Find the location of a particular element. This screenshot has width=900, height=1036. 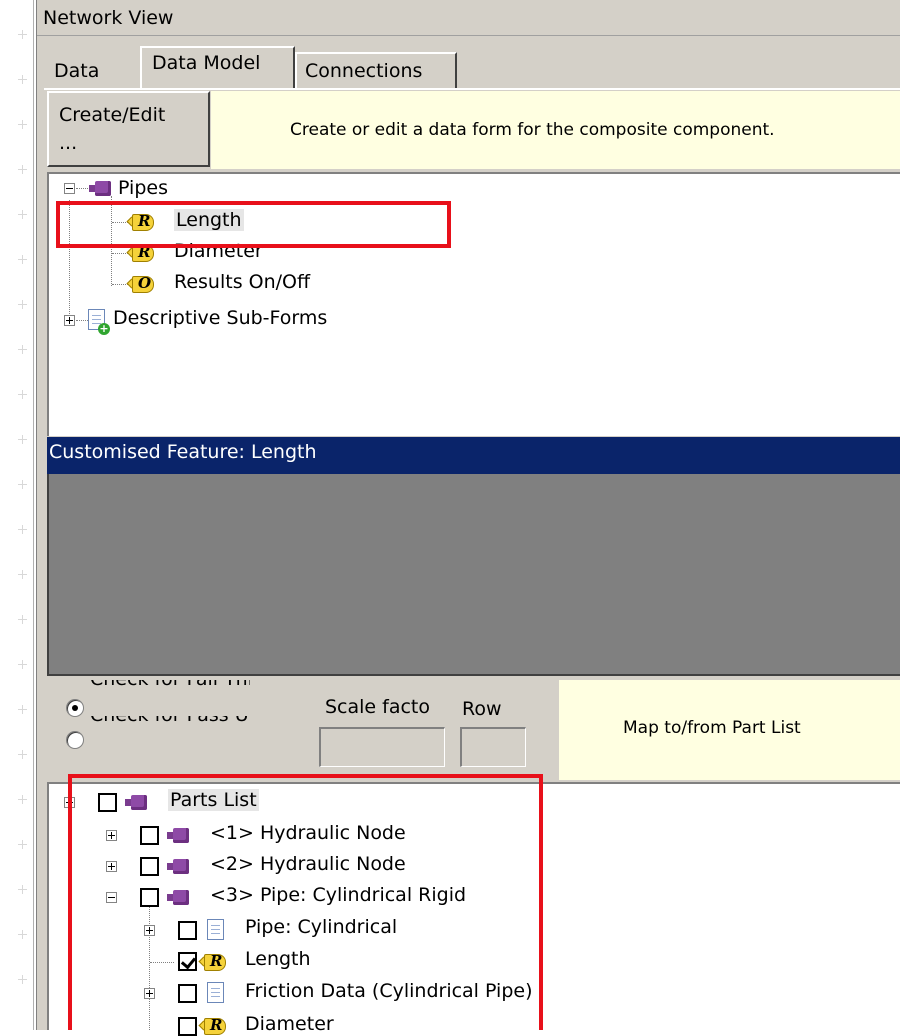

tab-data: Data is located at coordinates (91, 70).